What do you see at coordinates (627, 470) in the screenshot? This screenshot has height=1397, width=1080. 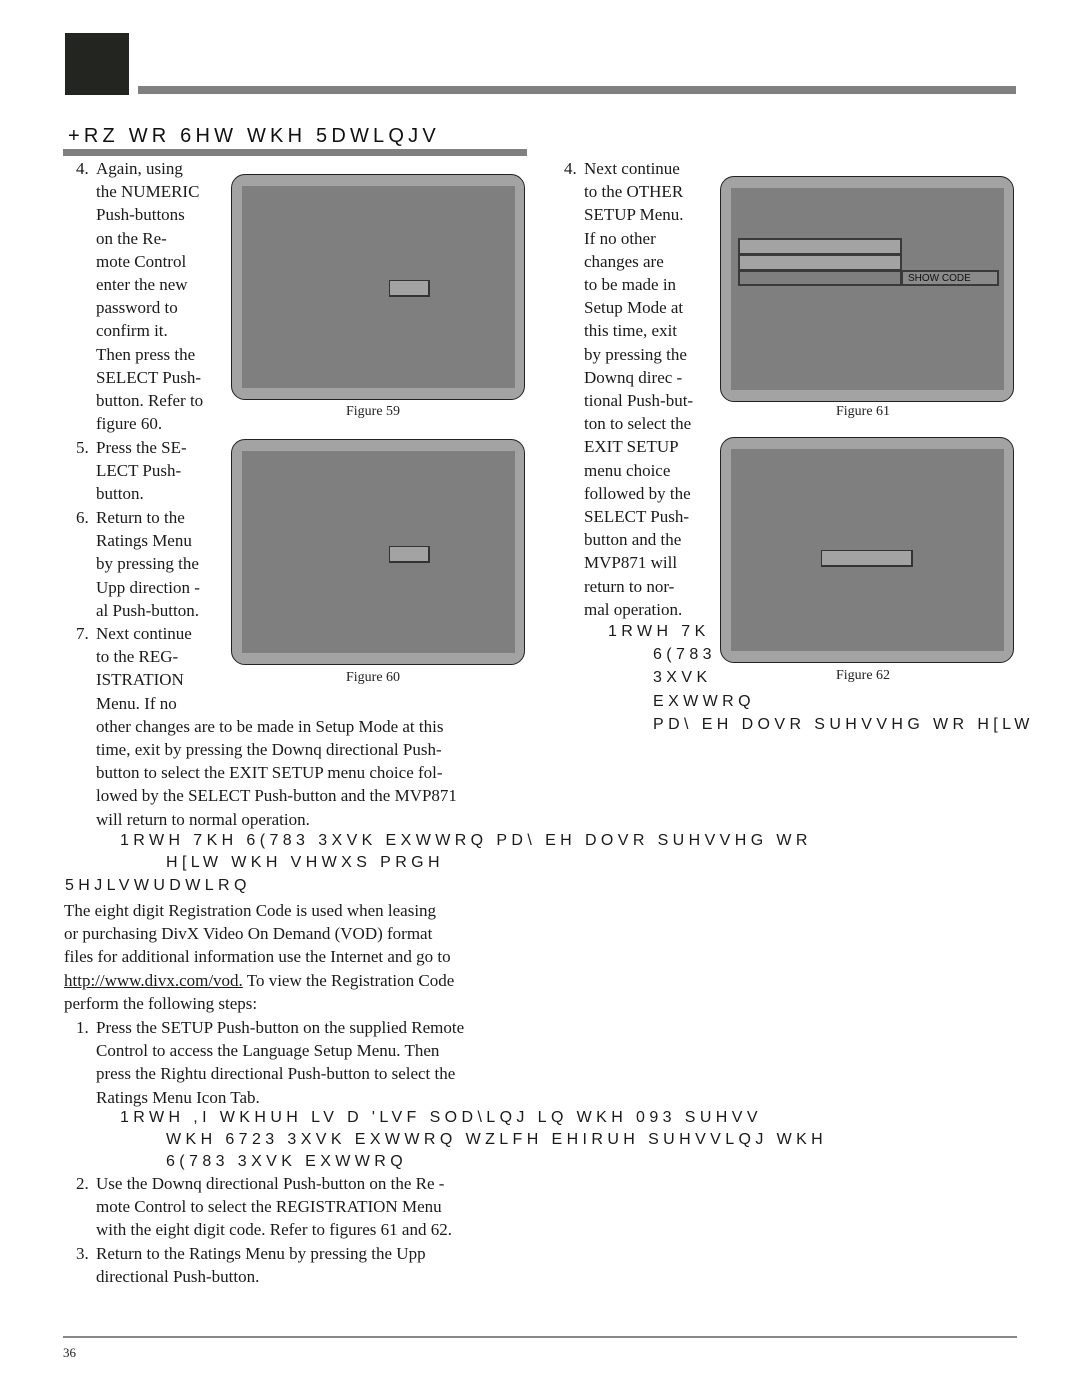 I see `text-line: menu choice` at bounding box center [627, 470].